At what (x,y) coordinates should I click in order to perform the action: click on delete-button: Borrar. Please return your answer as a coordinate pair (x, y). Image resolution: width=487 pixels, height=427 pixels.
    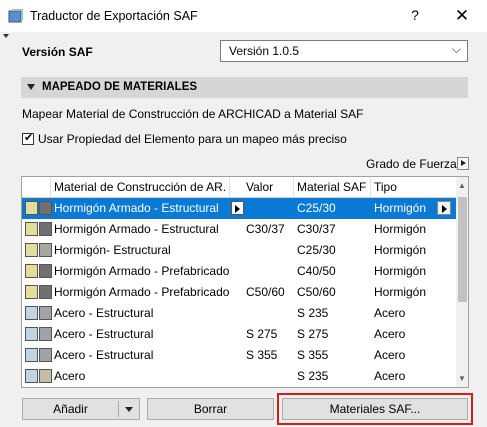
    Looking at the image, I should click on (210, 409).